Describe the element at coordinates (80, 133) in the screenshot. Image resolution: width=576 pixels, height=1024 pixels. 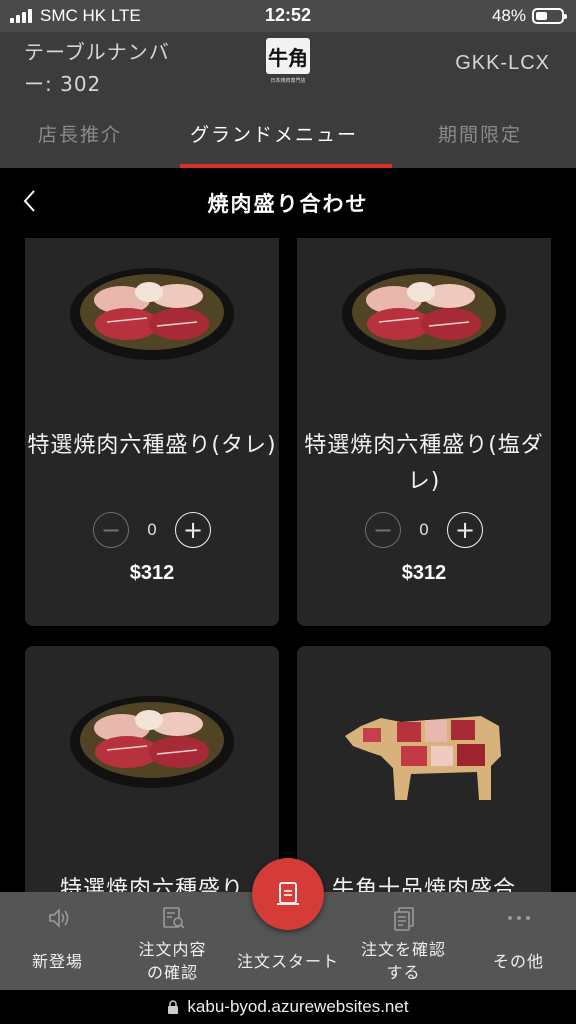
I see `tab-manager-recommend: 店長推介` at that location.